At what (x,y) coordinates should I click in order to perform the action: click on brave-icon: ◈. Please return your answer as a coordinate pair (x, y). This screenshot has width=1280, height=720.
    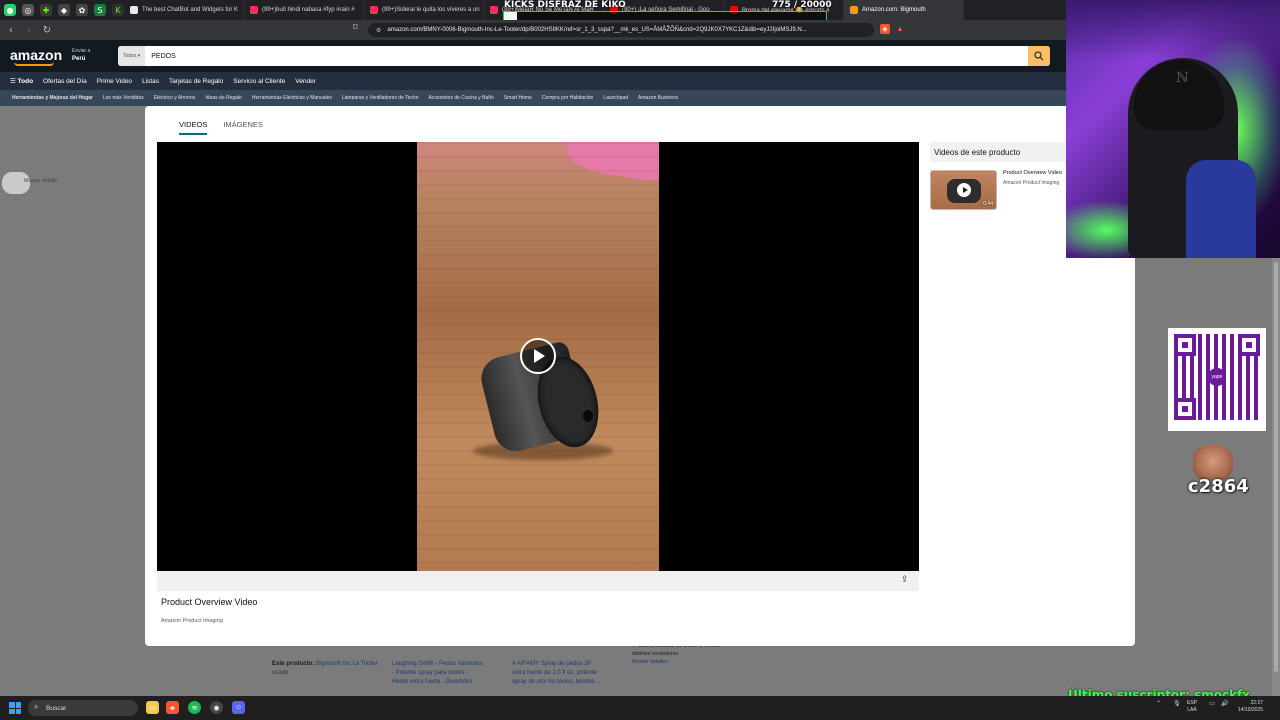
    Looking at the image, I should click on (172, 707).